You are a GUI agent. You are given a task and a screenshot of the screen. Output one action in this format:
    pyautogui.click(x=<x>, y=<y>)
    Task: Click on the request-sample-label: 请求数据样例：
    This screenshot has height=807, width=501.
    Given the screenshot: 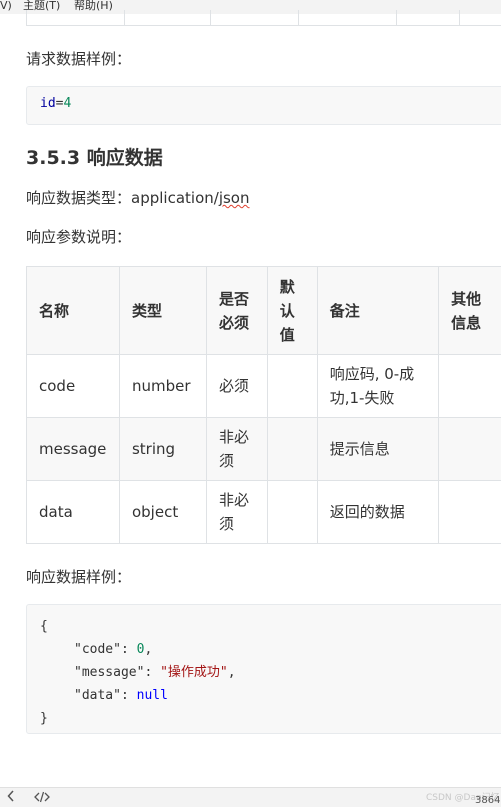 What is the action you would take?
    pyautogui.click(x=79, y=59)
    